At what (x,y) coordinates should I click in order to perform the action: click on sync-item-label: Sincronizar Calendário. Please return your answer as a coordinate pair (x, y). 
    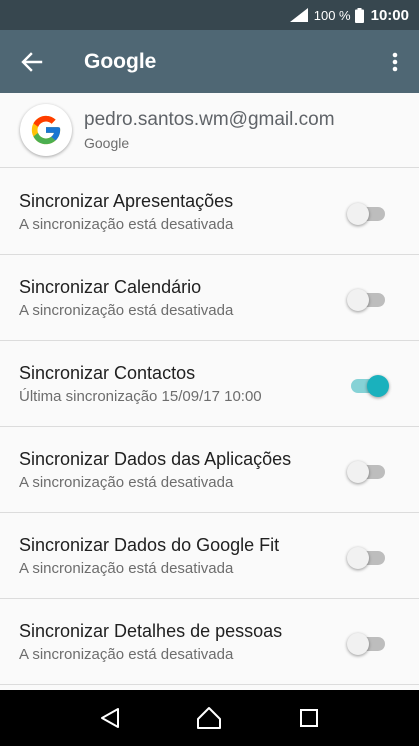
    Looking at the image, I should click on (110, 287).